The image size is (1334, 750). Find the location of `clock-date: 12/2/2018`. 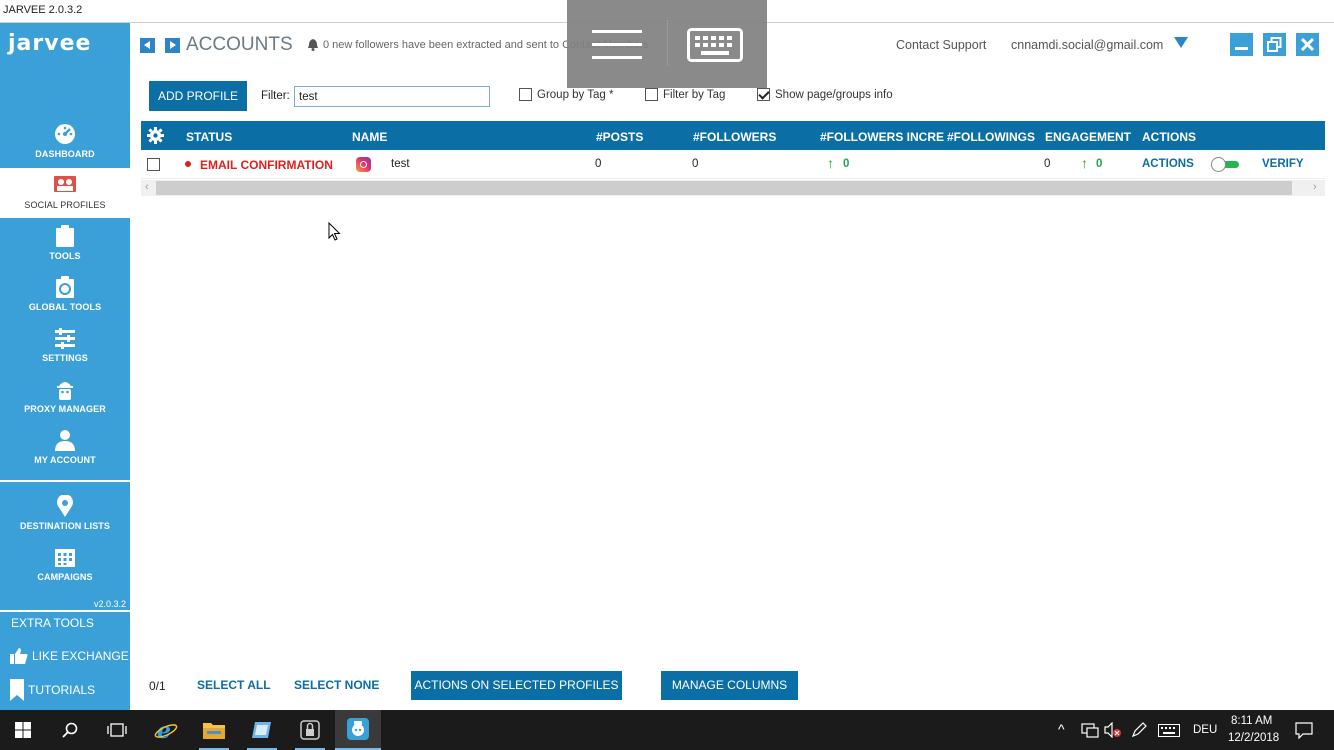

clock-date: 12/2/2018 is located at coordinates (1253, 738).